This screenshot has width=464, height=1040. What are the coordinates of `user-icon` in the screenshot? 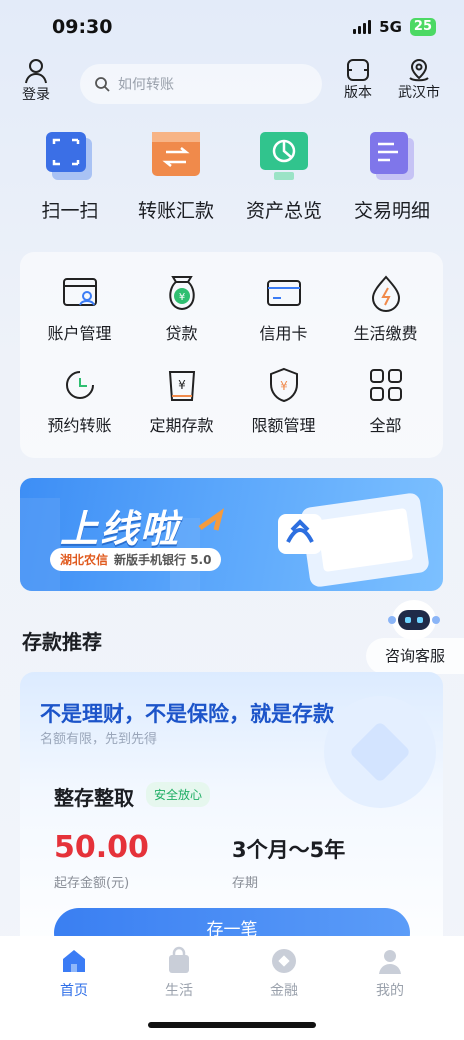 It's located at (36, 71).